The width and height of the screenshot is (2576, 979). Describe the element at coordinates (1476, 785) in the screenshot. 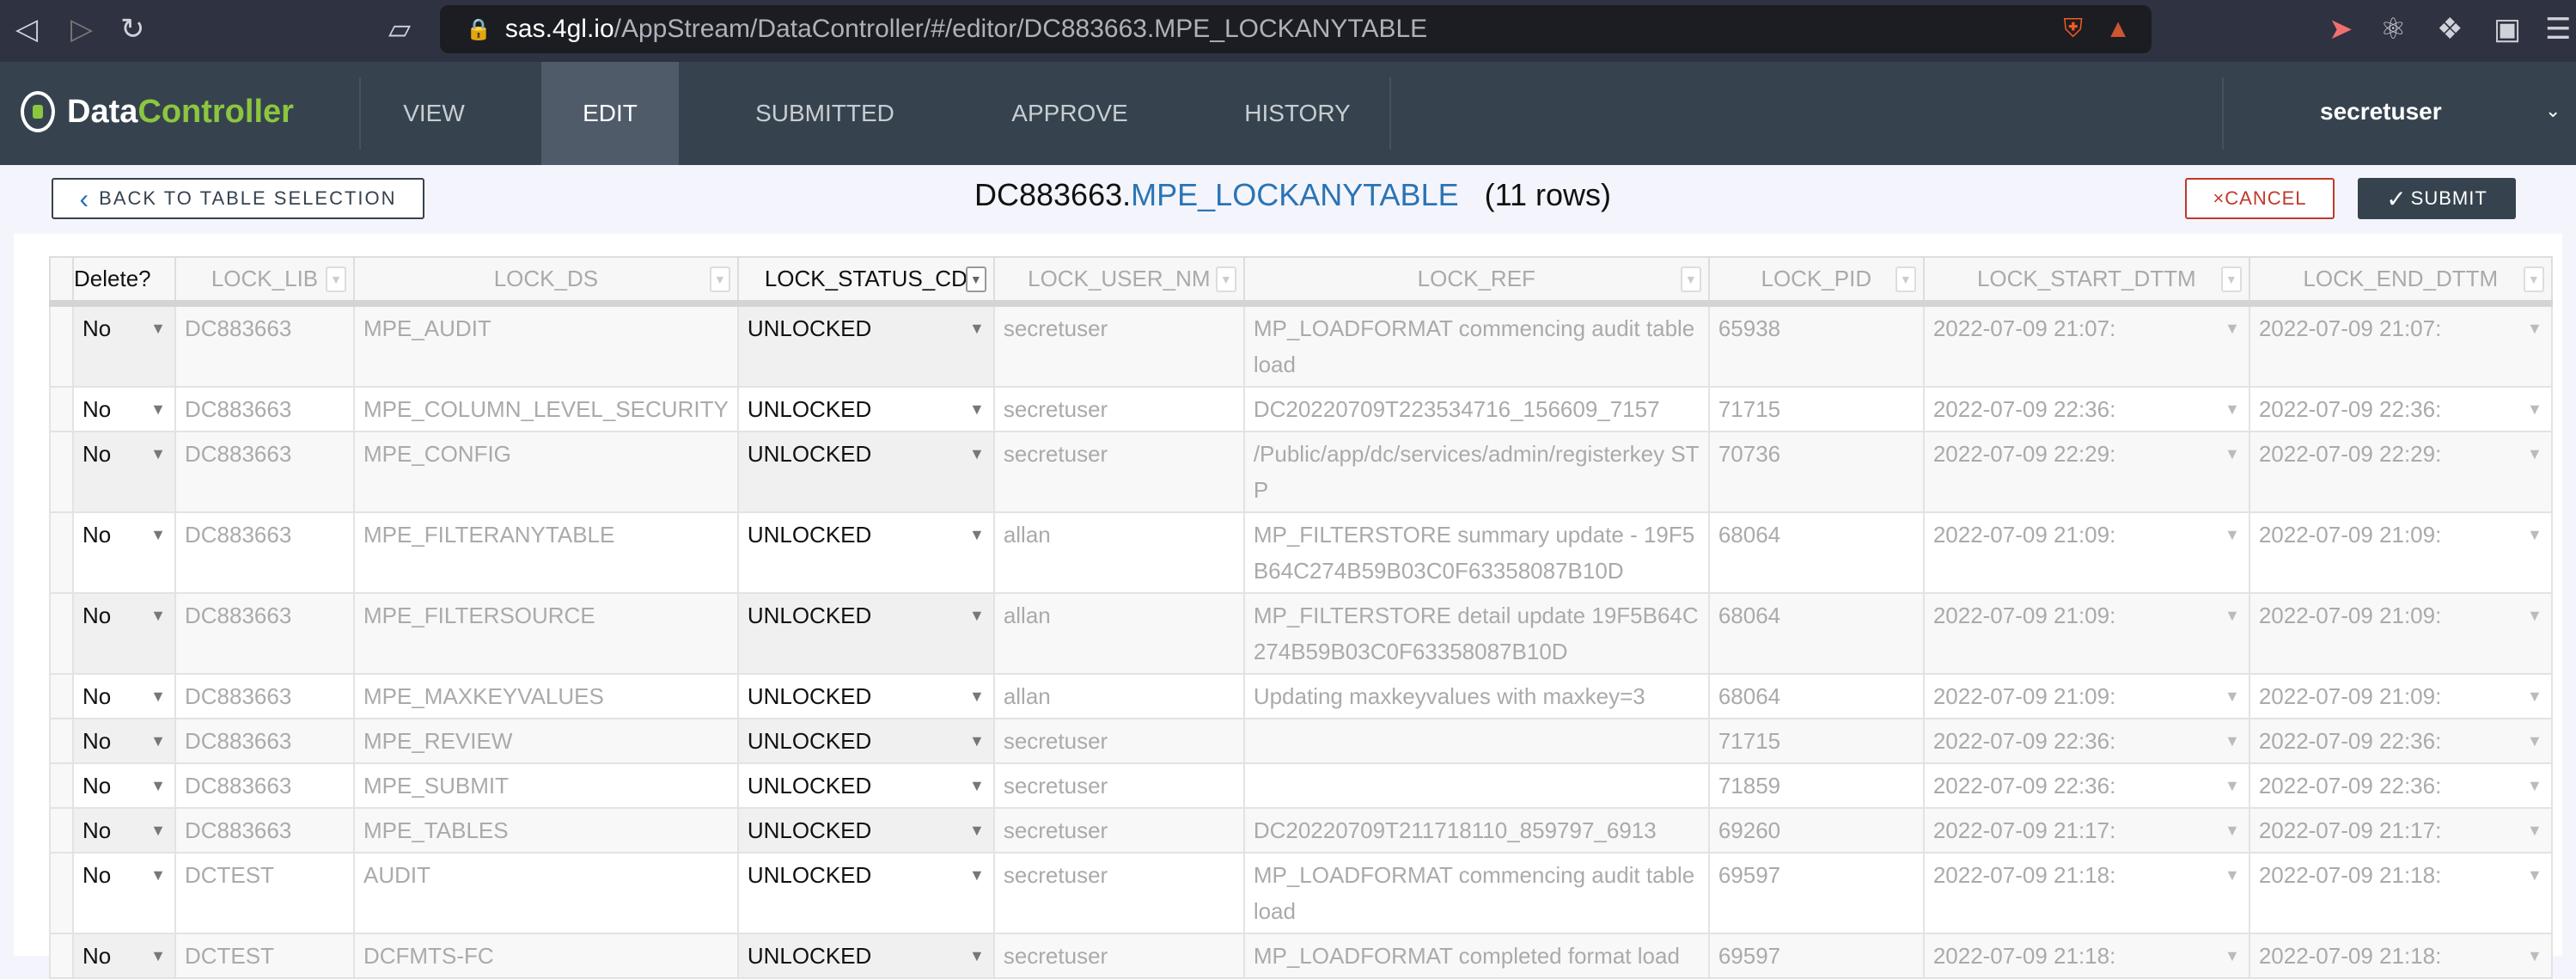

I see `cell-lock-ref` at that location.